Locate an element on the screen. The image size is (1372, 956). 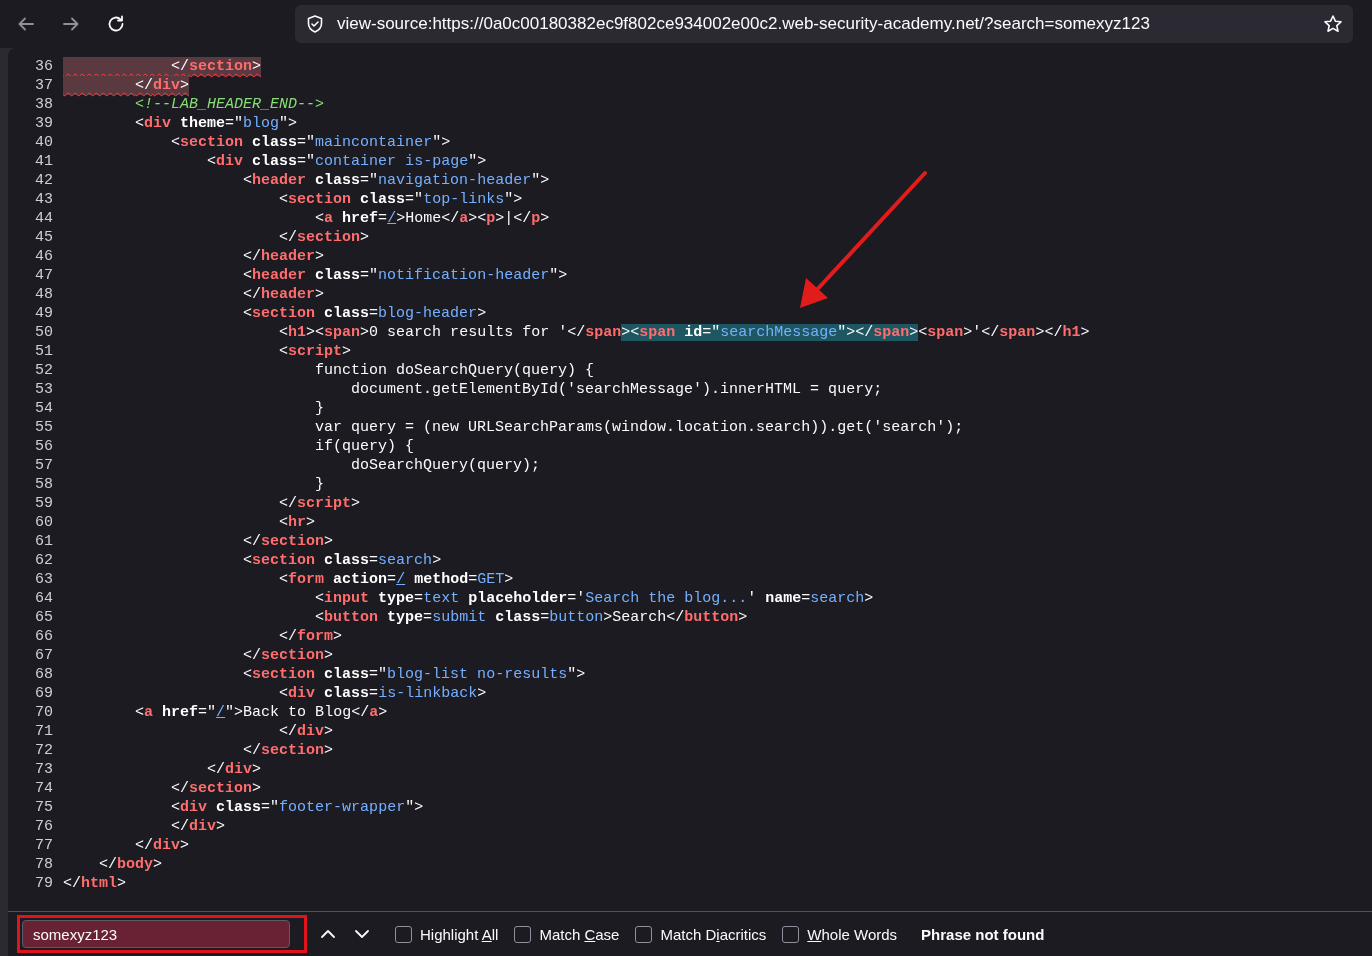
code-token: var query = (new URLSearchParams(window.location.search)).get('search'); is located at coordinates (639, 427).